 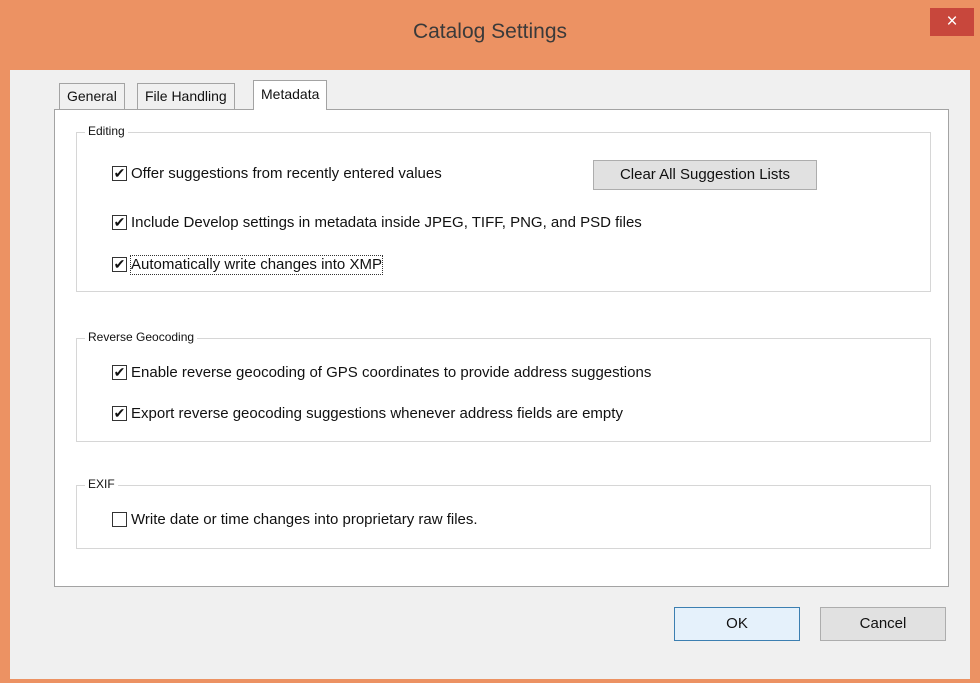 What do you see at coordinates (101, 484) in the screenshot?
I see `exif-group-label: EXIF` at bounding box center [101, 484].